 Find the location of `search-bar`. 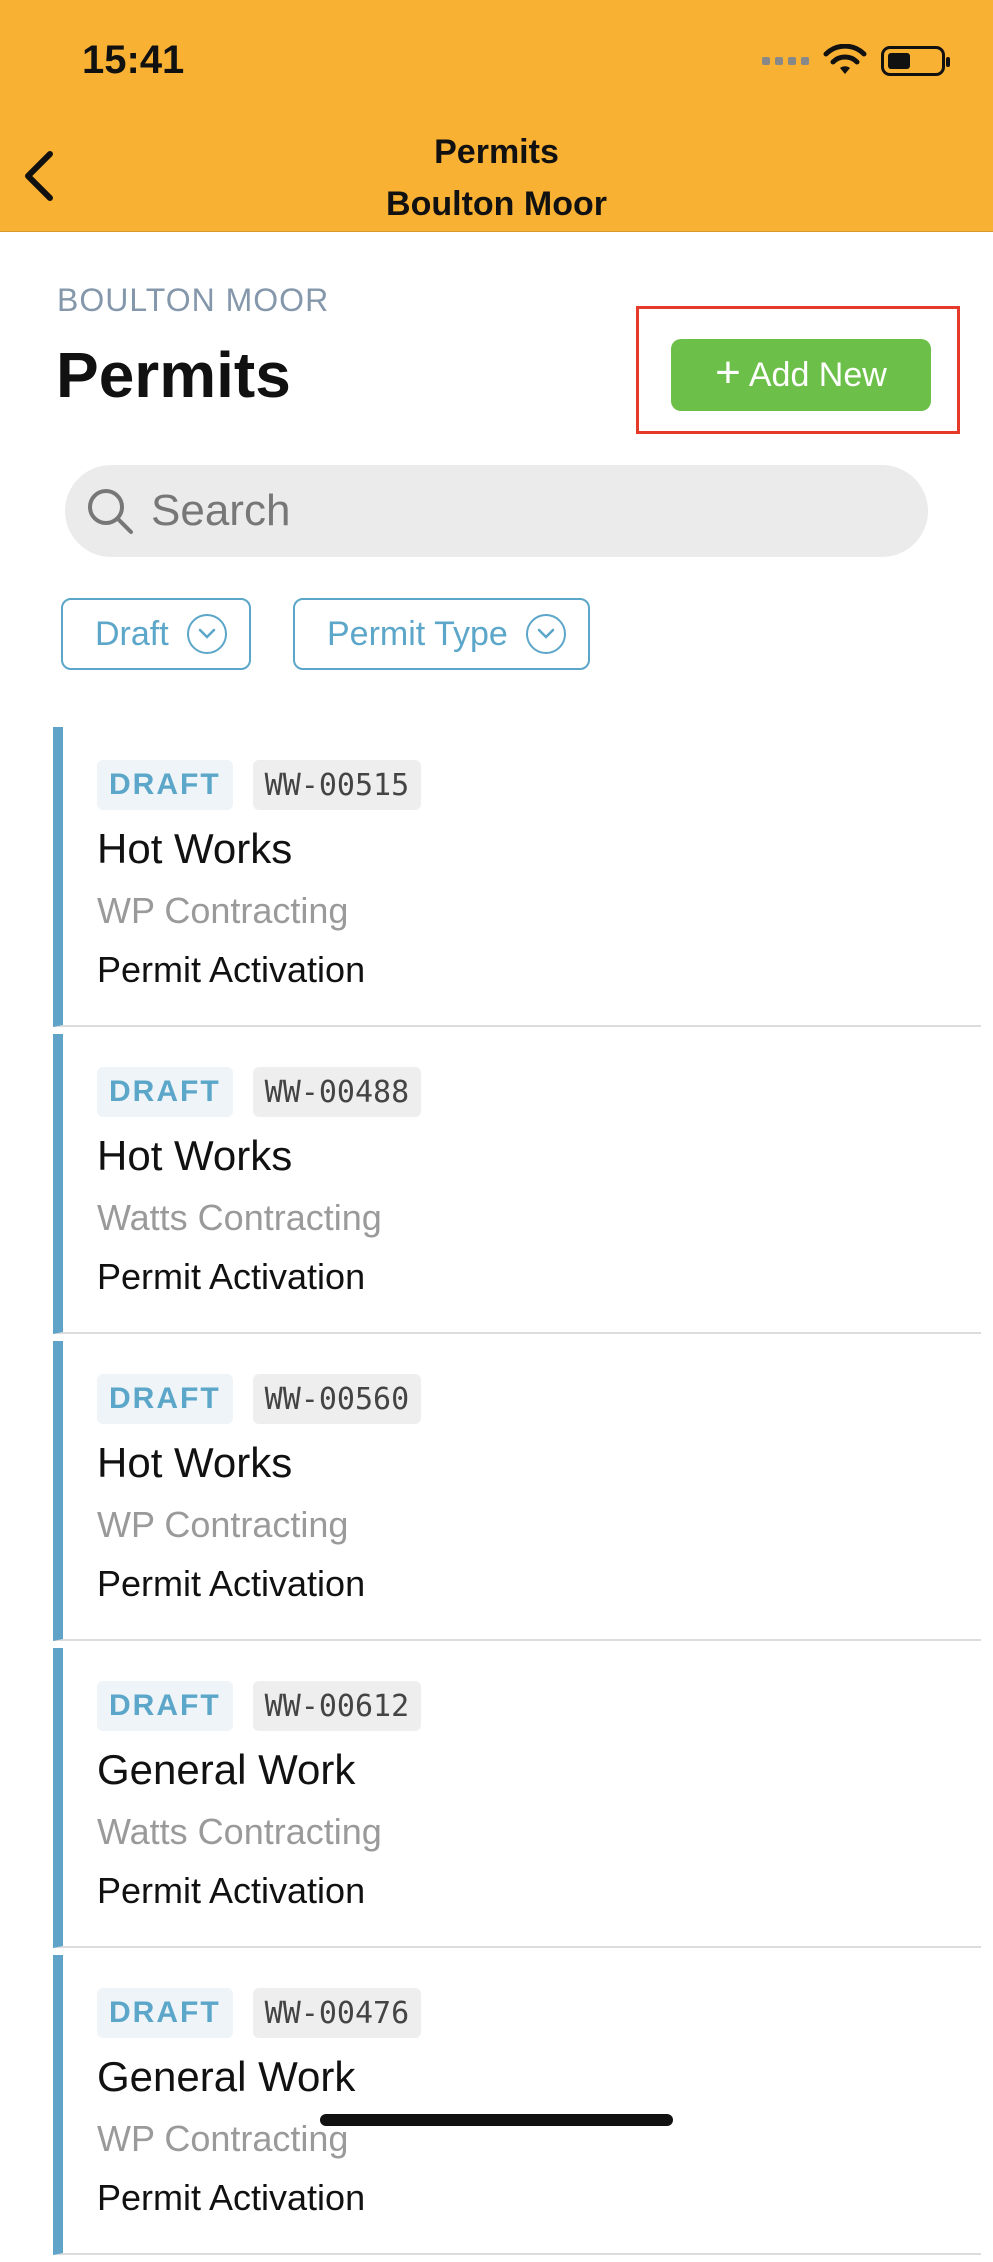

search-bar is located at coordinates (496, 511).